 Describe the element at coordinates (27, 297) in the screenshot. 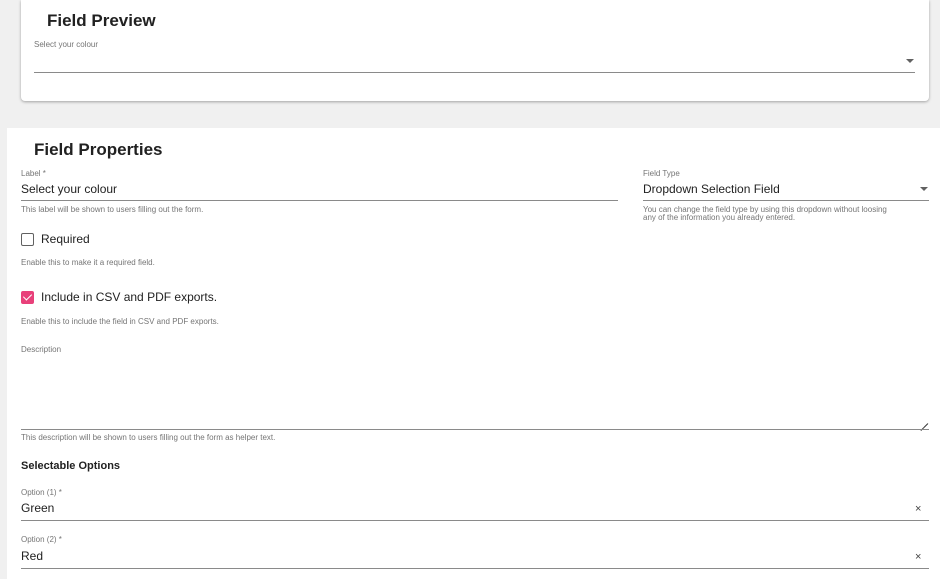

I see `checkmark-icon` at that location.